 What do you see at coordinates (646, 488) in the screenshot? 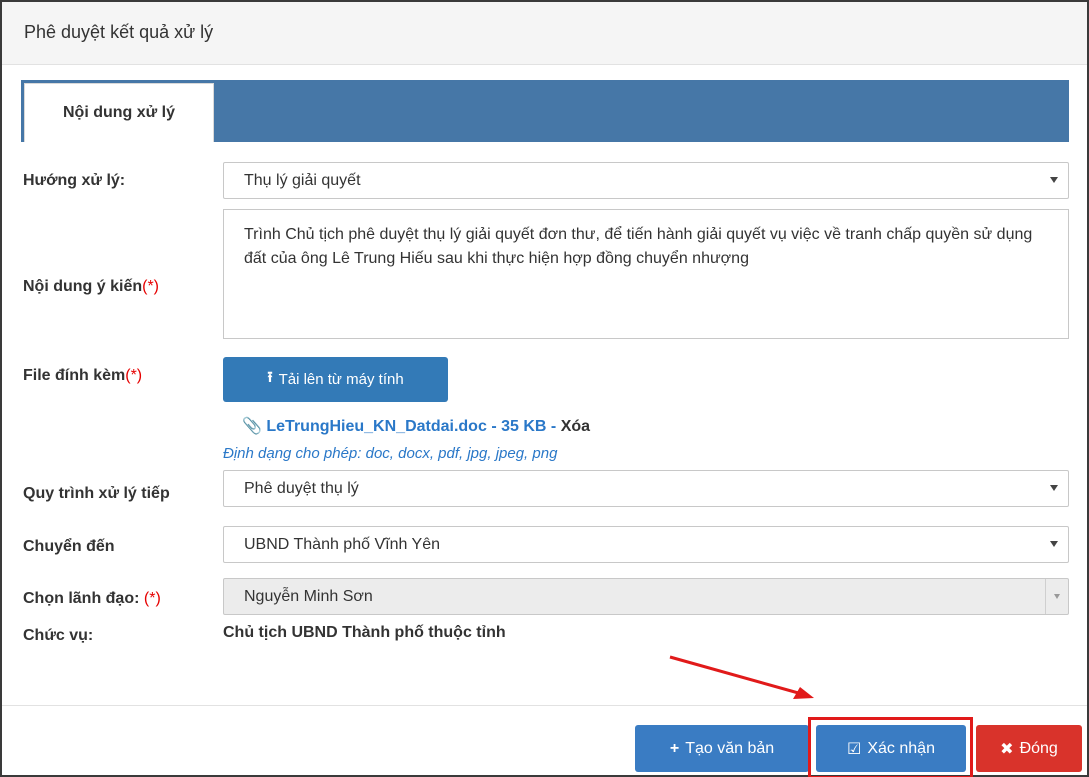
I see `next-process-select: Phê duyệt thụ lý` at bounding box center [646, 488].